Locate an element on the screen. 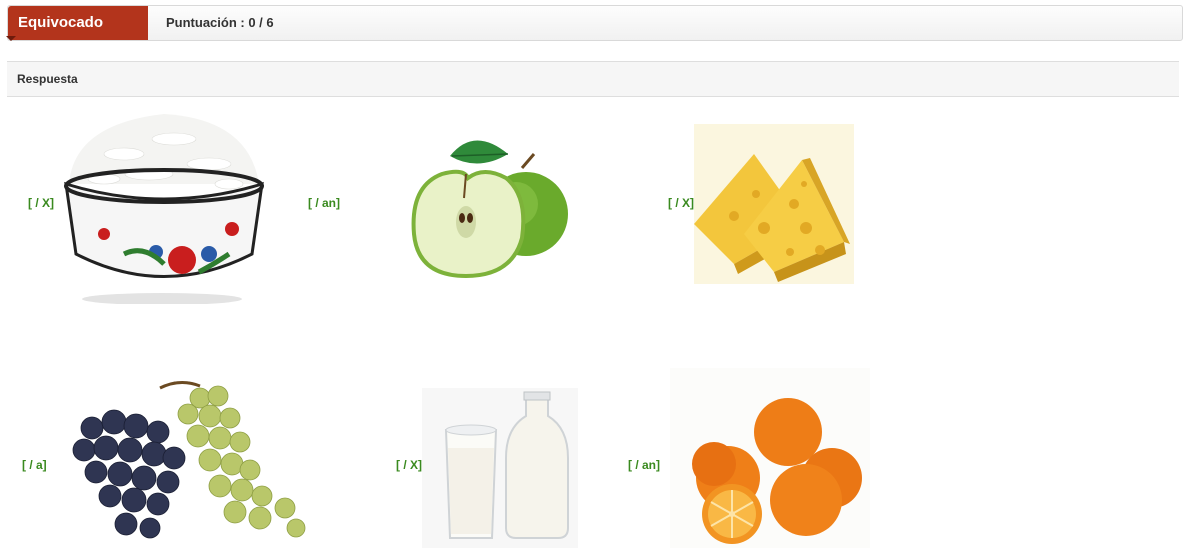 The image size is (1184, 548). answer-section-title: Respuesta is located at coordinates (593, 79).